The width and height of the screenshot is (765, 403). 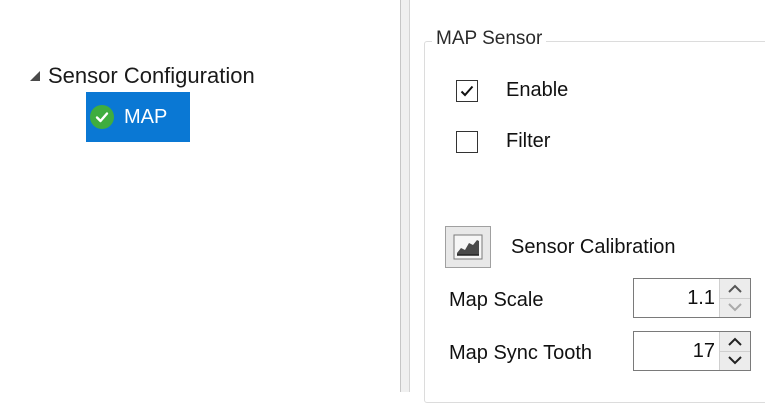 What do you see at coordinates (496, 300) in the screenshot?
I see `map-scale-label: Map Scale` at bounding box center [496, 300].